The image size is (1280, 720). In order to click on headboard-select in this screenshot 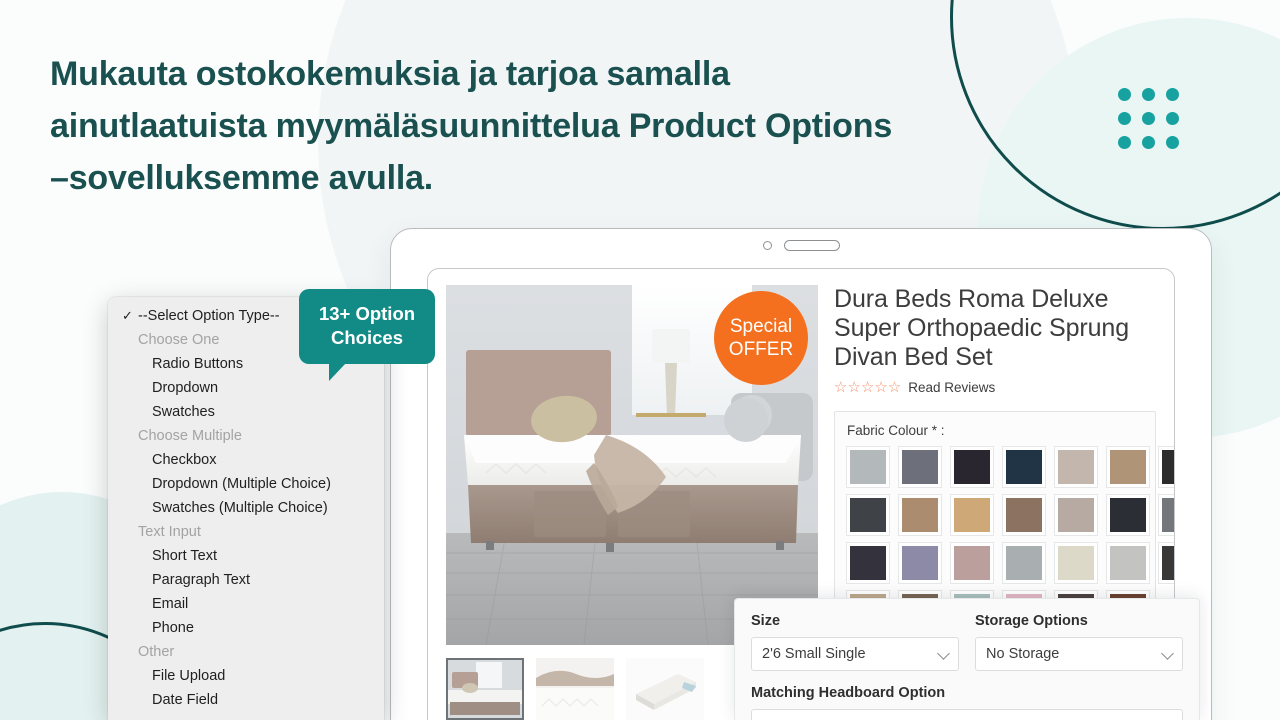, I will do `click(967, 714)`.